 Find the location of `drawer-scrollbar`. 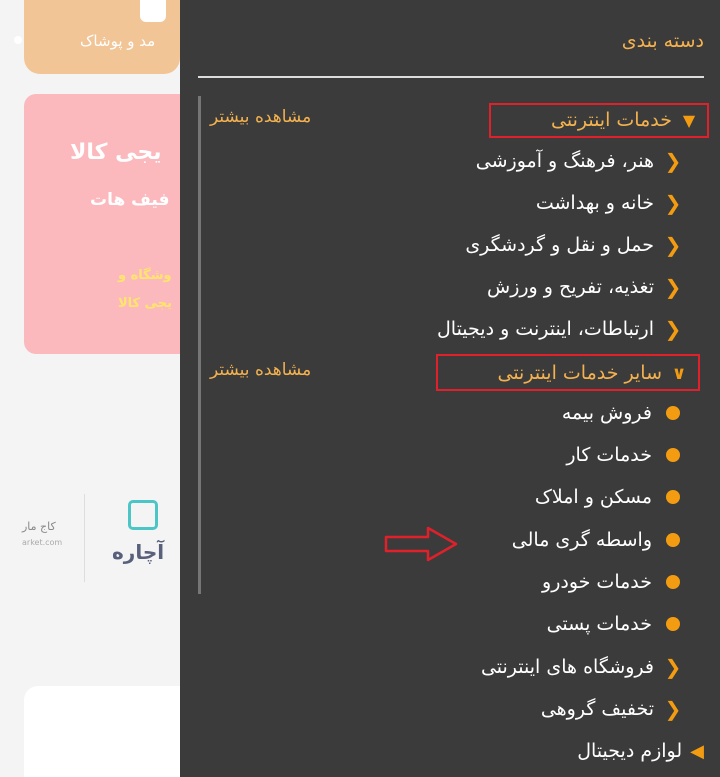

drawer-scrollbar is located at coordinates (199, 345).